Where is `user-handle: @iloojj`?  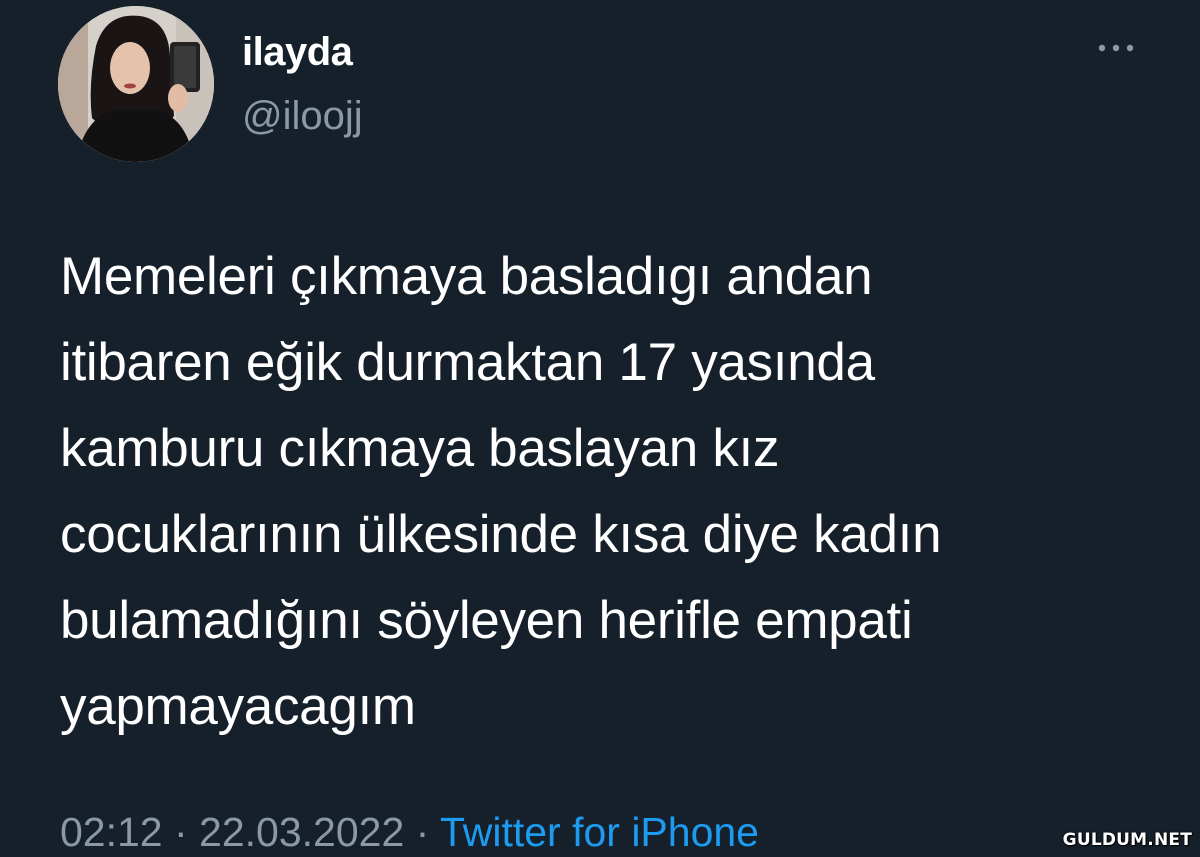
user-handle: @iloojj is located at coordinates (302, 116).